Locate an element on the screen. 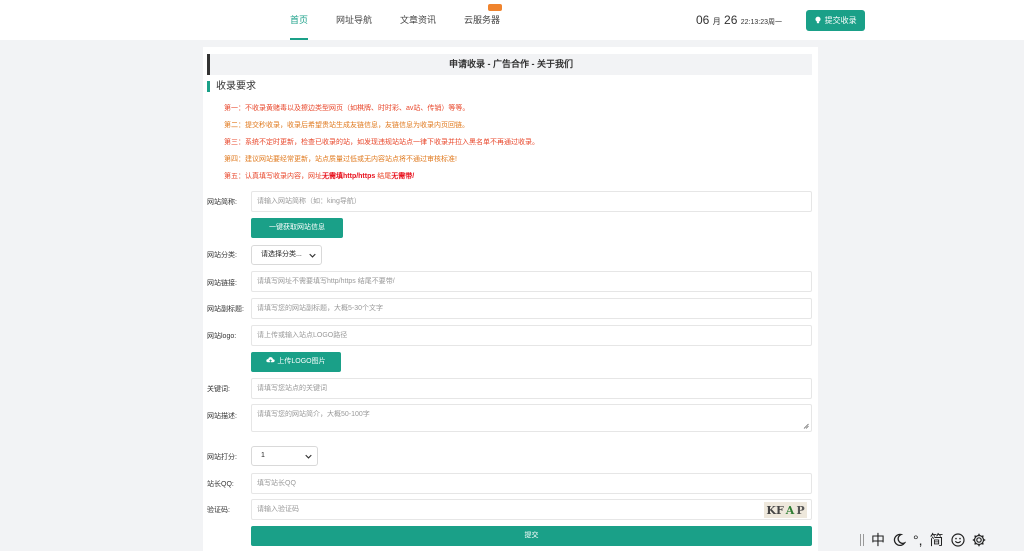 This screenshot has height=551, width=1024. cloud-upload-icon is located at coordinates (271, 360).